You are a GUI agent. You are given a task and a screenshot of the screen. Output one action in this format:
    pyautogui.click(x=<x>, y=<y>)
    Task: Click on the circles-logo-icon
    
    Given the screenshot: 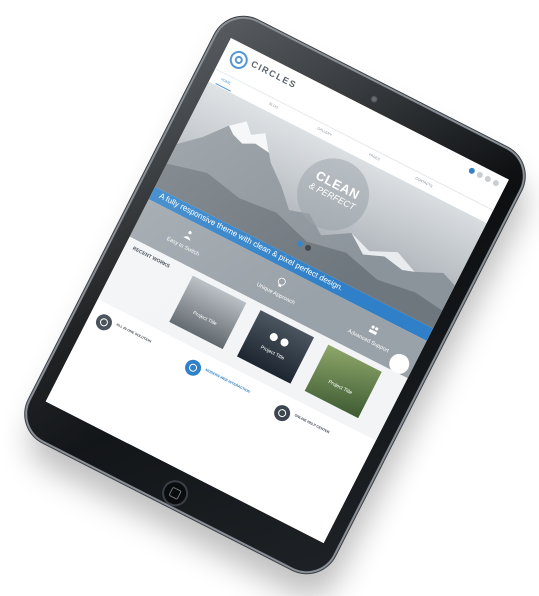 What is the action you would take?
    pyautogui.click(x=238, y=60)
    